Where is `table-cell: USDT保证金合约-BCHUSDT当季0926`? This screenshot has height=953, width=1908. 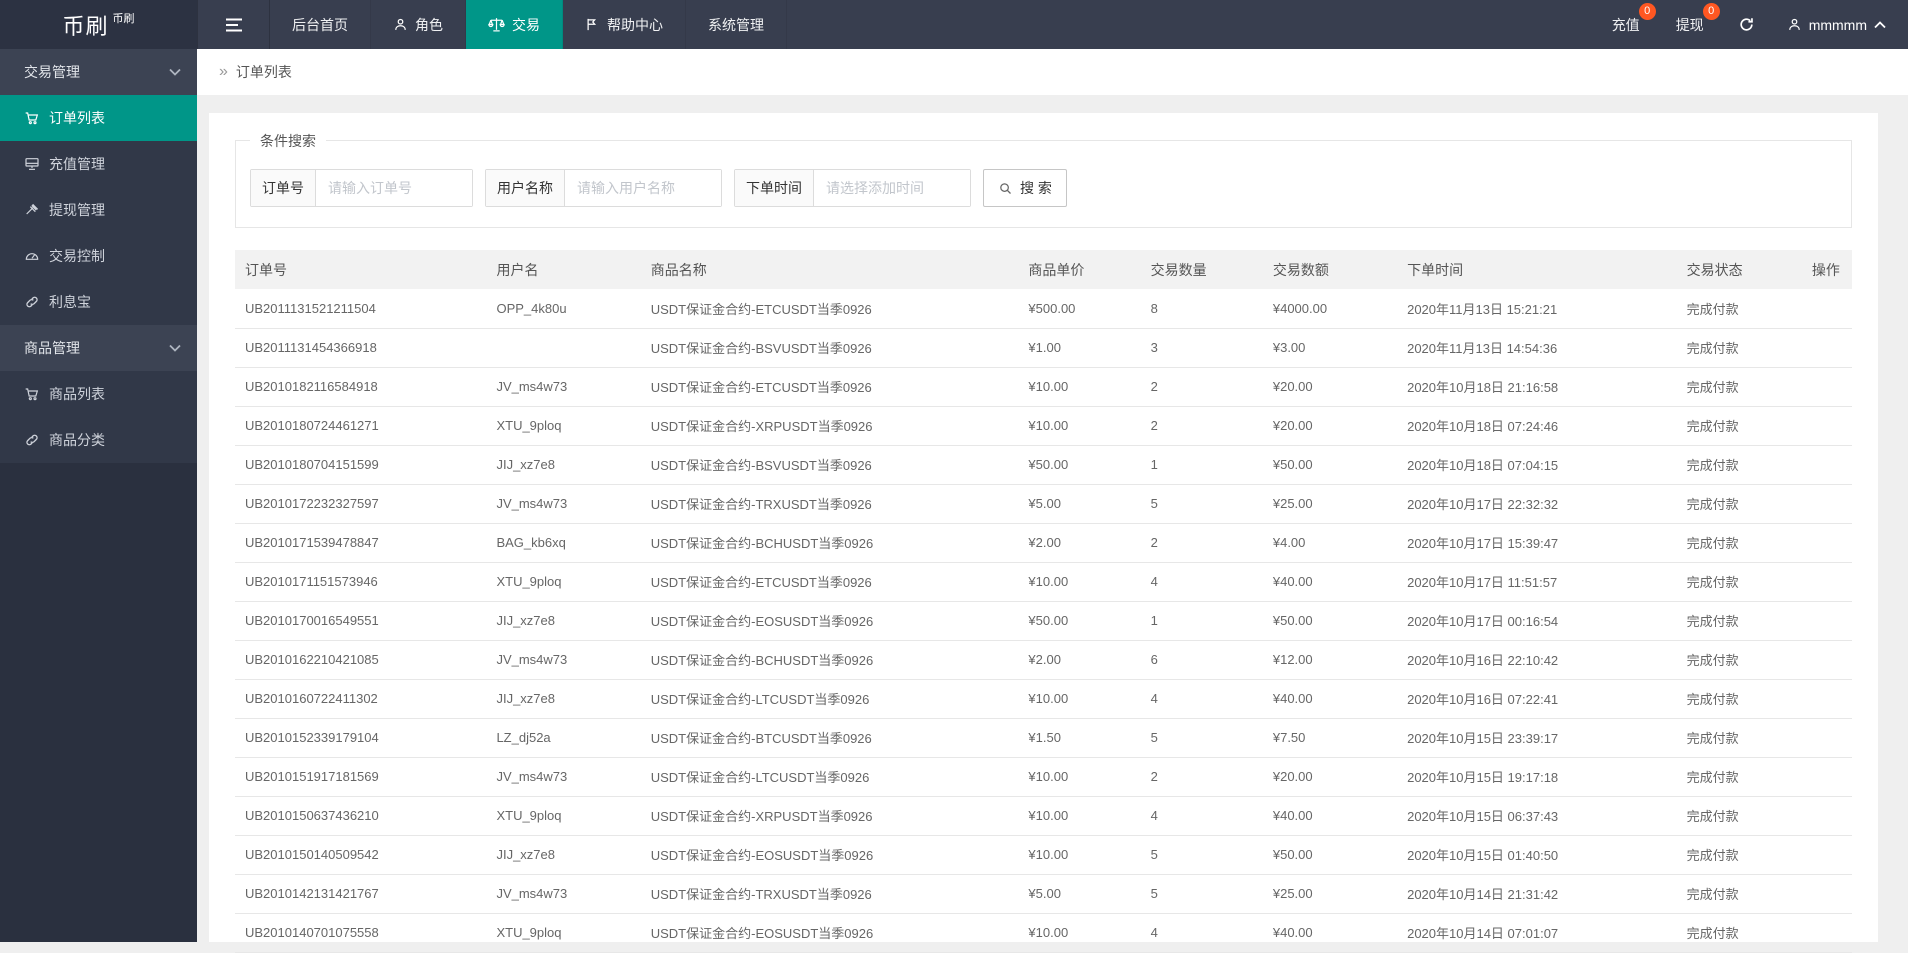 table-cell: USDT保证金合约-BCHUSDT当季0926 is located at coordinates (830, 659).